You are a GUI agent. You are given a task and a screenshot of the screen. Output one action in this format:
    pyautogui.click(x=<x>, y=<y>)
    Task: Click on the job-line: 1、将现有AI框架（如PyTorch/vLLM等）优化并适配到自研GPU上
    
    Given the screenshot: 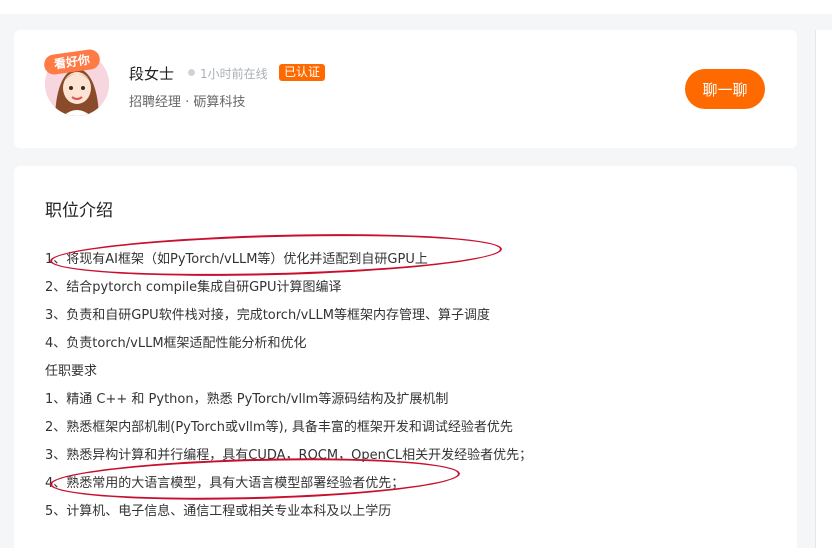 What is the action you would take?
    pyautogui.click(x=236, y=259)
    